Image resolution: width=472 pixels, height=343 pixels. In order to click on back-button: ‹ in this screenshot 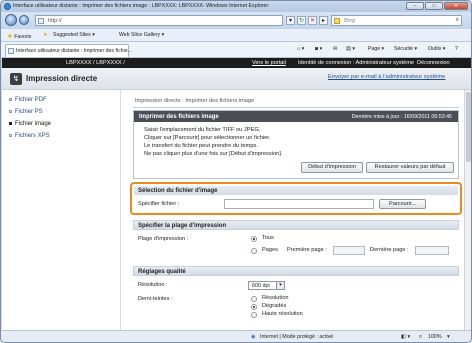, I will do `click(11, 20)`.